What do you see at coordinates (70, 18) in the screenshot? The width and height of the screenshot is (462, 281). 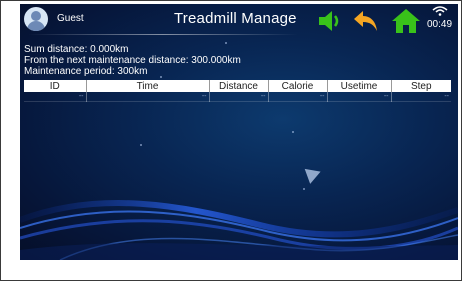 I see `user-name: Guest` at bounding box center [70, 18].